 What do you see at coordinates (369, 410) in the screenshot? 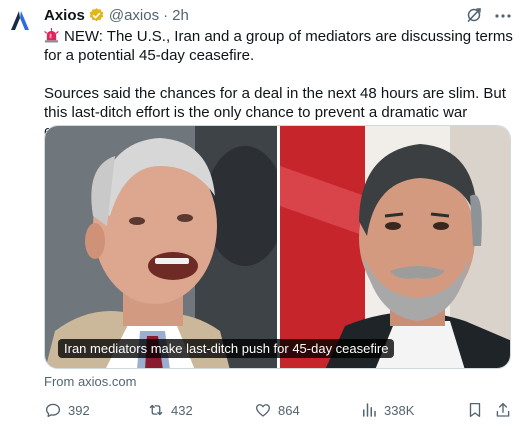
I see `views-chart-icon` at bounding box center [369, 410].